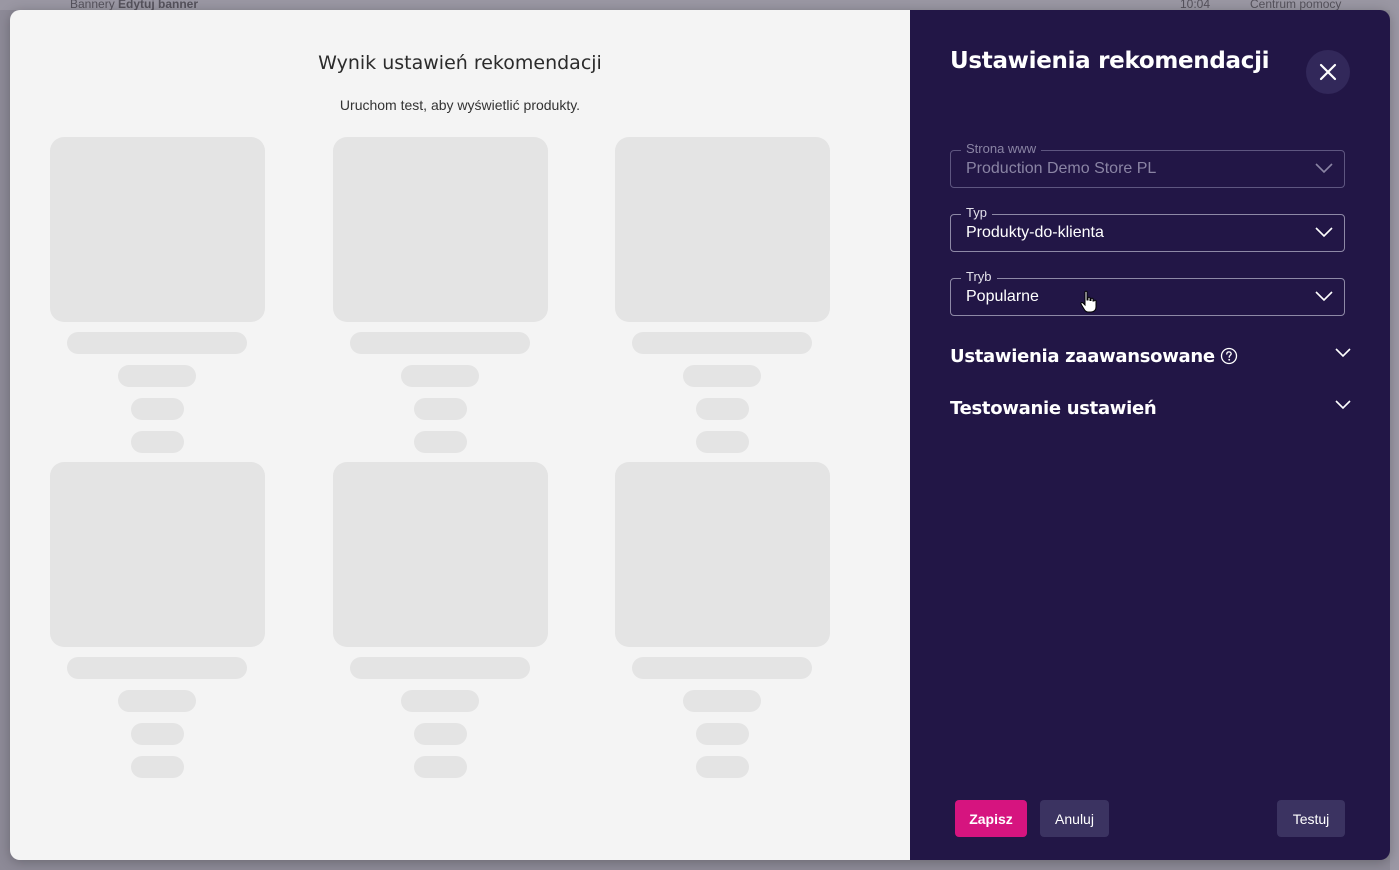 This screenshot has height=870, width=1399. I want to click on mode-select: Tryb Popularne, so click(1147, 293).